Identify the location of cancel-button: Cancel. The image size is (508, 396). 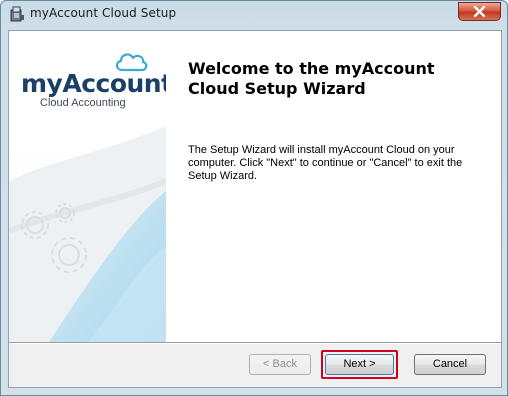
(450, 364).